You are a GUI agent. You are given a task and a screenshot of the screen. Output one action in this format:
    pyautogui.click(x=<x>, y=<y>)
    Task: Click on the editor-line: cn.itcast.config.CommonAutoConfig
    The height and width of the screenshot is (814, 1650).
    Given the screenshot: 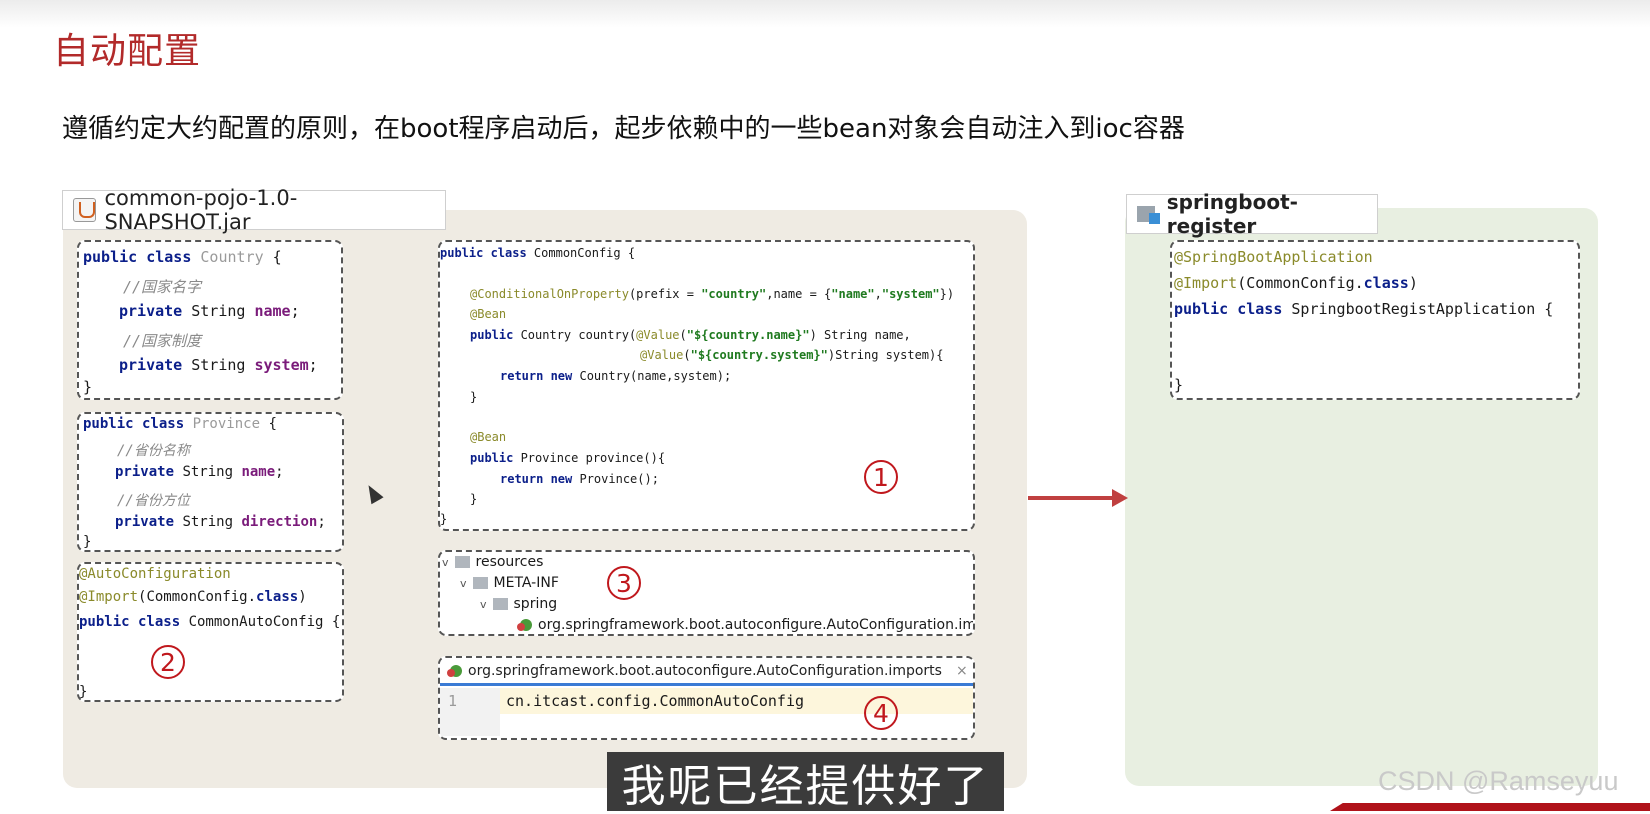 What is the action you would take?
    pyautogui.click(x=655, y=701)
    